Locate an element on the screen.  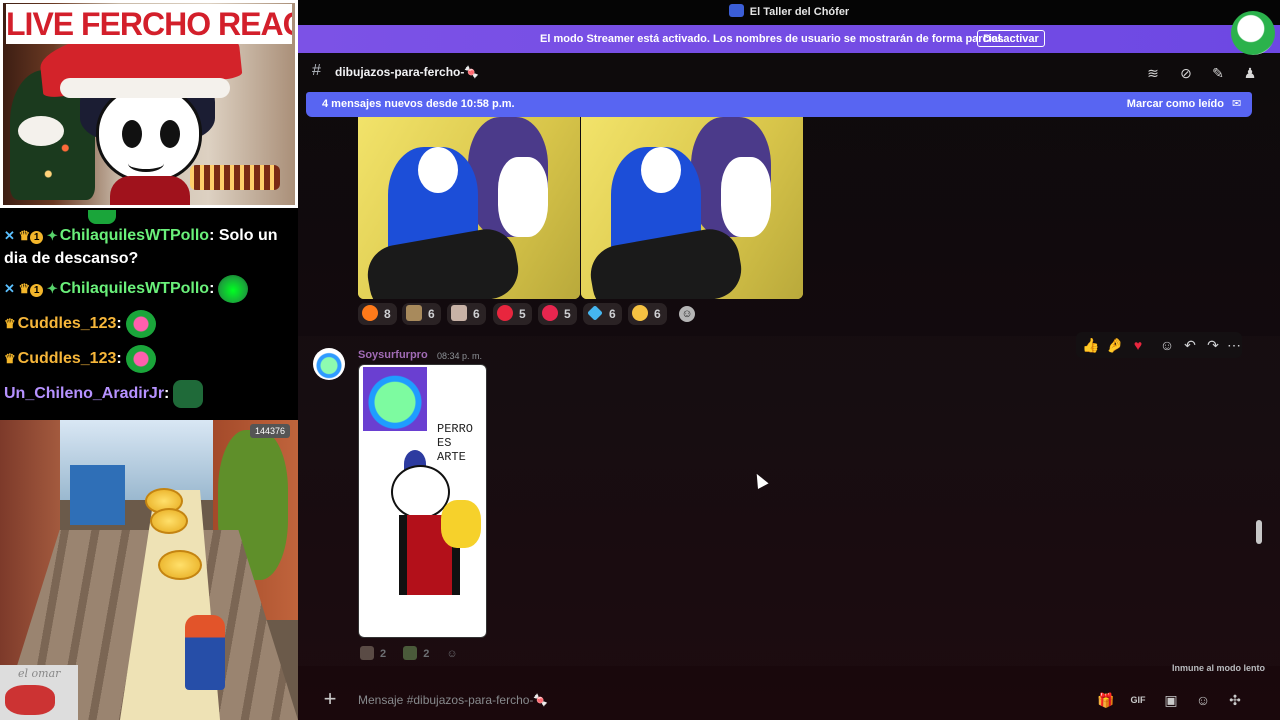
apps-icon: ✣ is located at coordinates (1235, 700).